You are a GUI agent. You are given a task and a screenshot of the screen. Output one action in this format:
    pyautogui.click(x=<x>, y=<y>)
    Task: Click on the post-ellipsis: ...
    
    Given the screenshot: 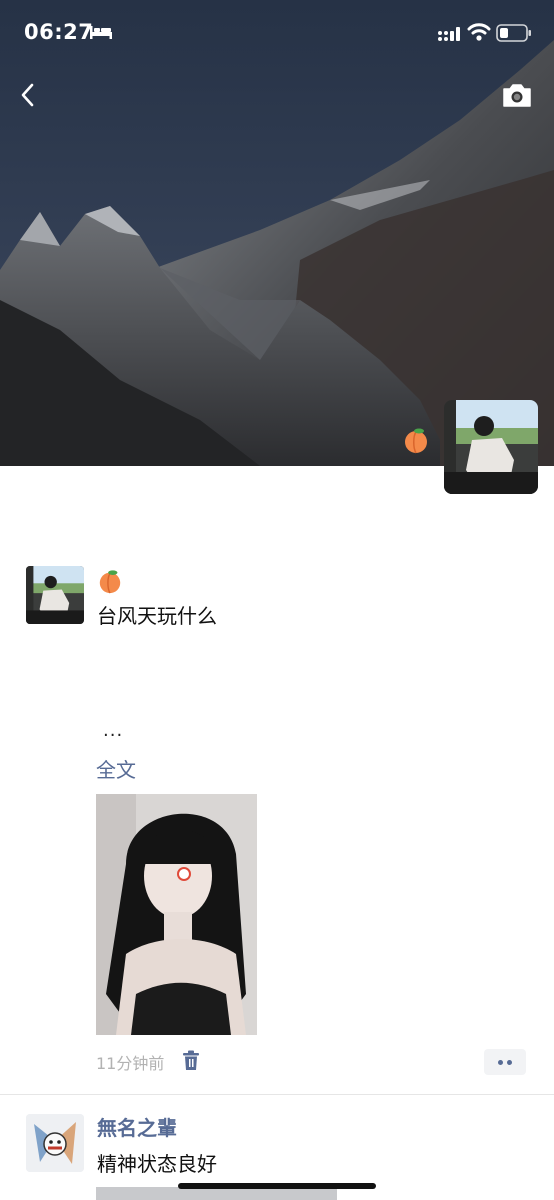 What is the action you would take?
    pyautogui.click(x=113, y=730)
    